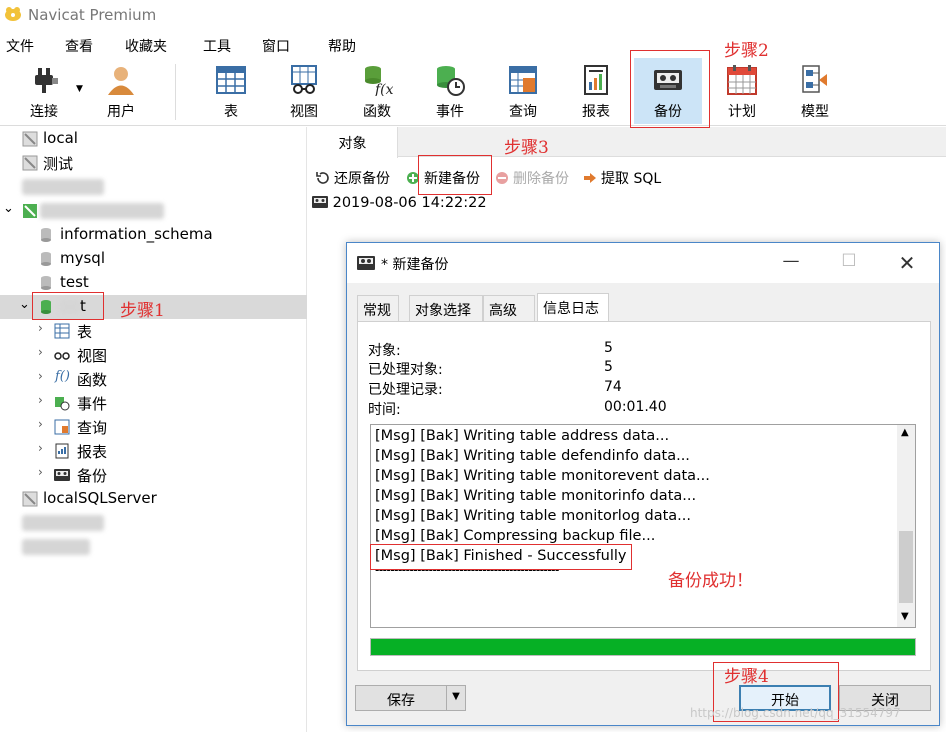 The height and width of the screenshot is (732, 946). I want to click on query-label: 查询, so click(523, 112).